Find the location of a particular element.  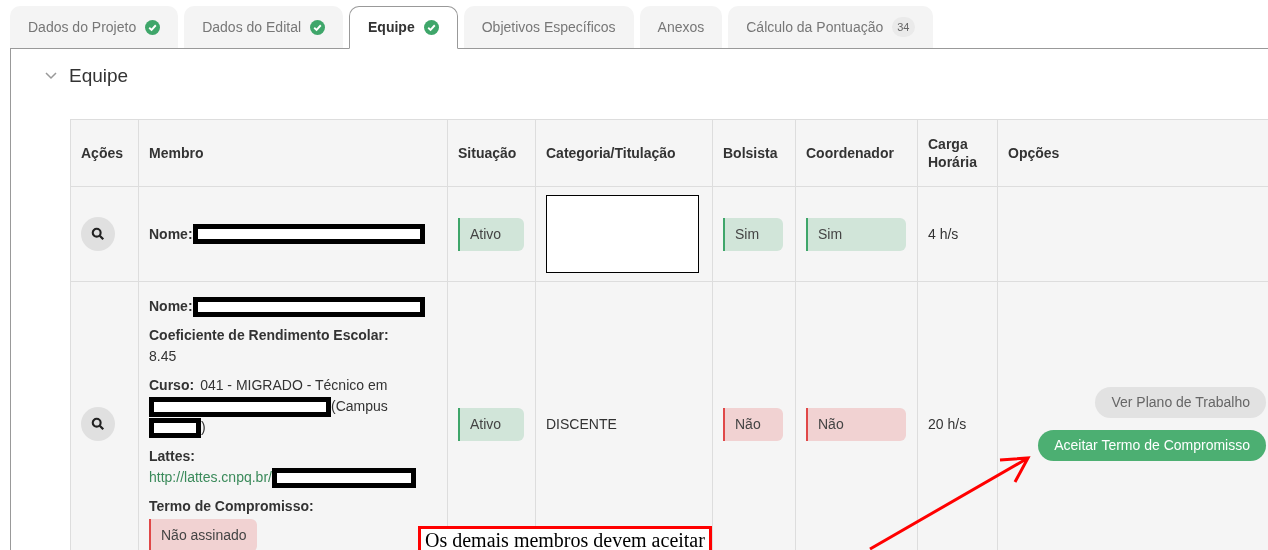

count-badge: 34 is located at coordinates (903, 27).